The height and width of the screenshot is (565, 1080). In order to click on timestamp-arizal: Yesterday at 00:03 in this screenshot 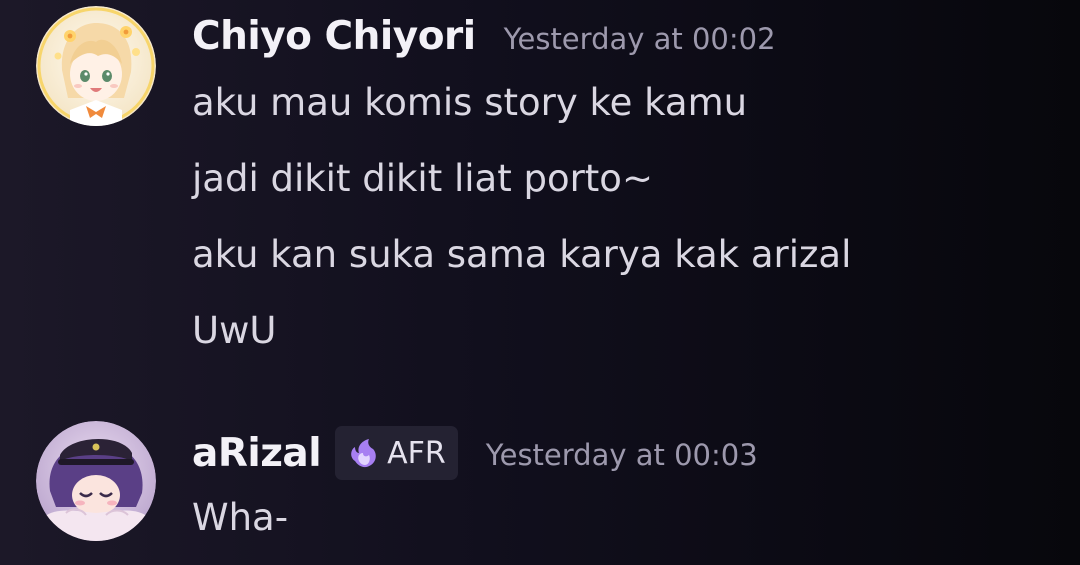, I will do `click(622, 455)`.